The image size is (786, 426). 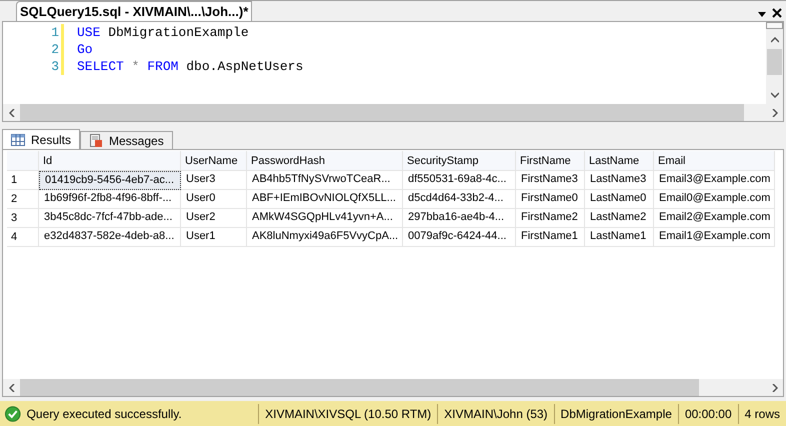 What do you see at coordinates (55, 49) in the screenshot?
I see `line-number: 2` at bounding box center [55, 49].